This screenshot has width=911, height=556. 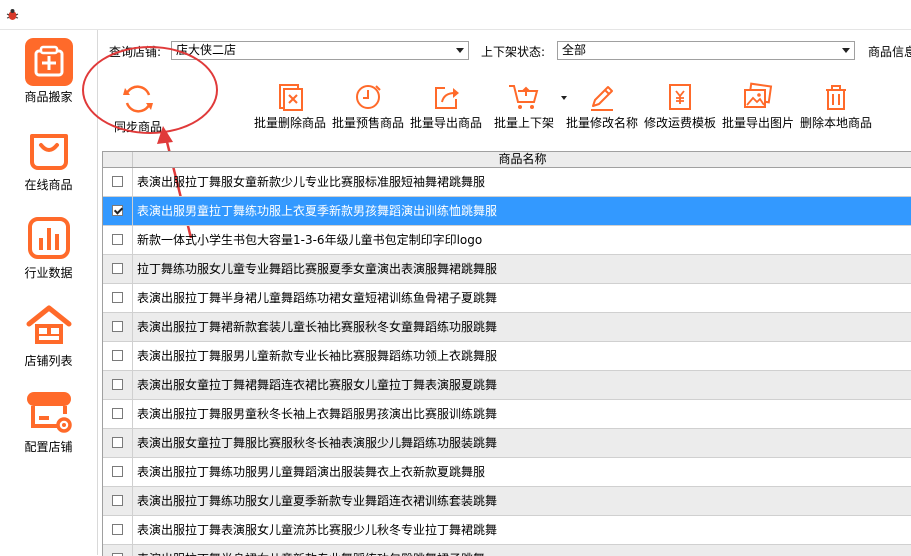 I want to click on table-row: 表演出服拉丁舞半身裙儿童舞蹈练功裙女童短裙训练鱼骨裙子夏跳舞, so click(x=507, y=298).